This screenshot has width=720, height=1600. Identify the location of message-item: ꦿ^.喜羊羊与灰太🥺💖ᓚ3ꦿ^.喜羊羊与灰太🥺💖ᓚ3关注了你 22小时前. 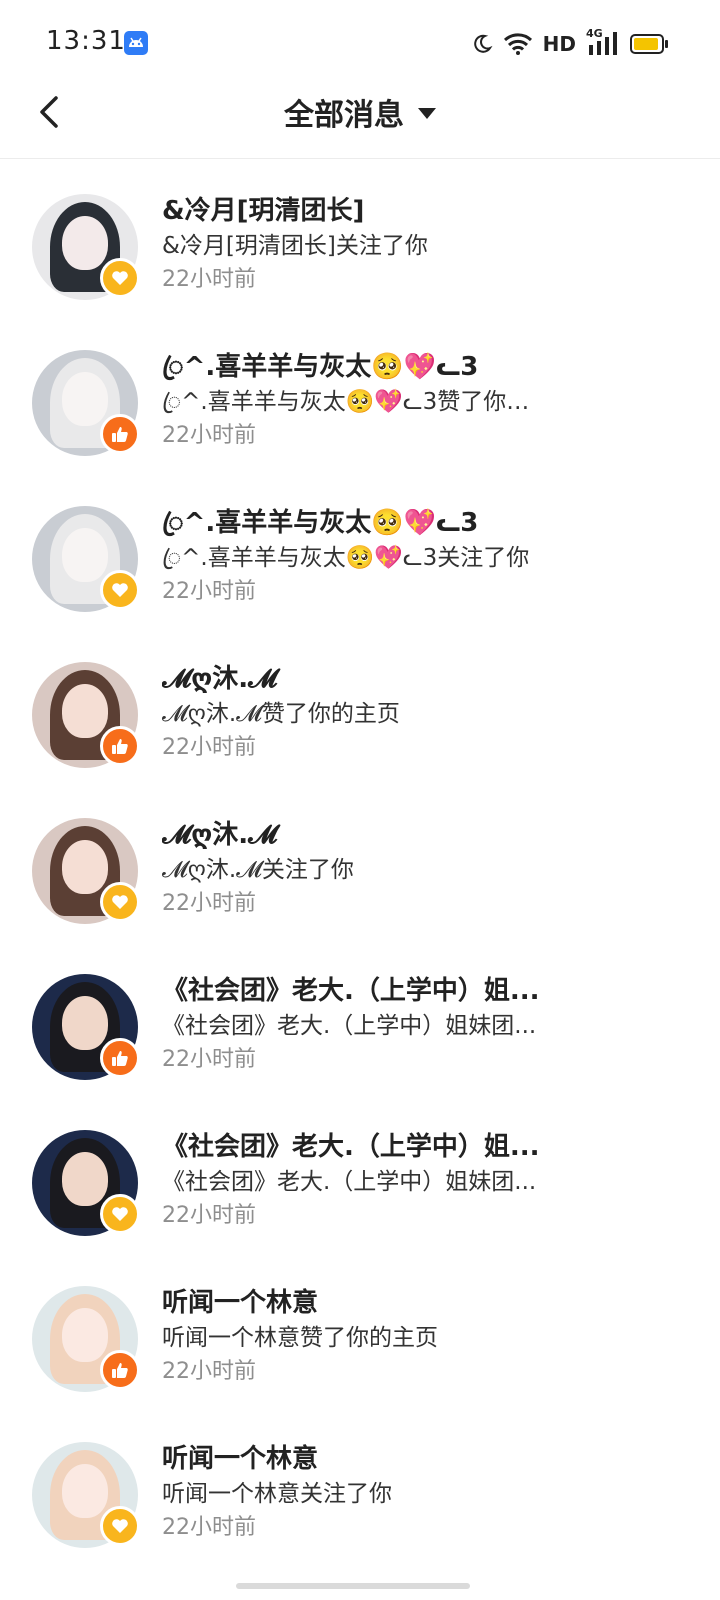
(360, 549).